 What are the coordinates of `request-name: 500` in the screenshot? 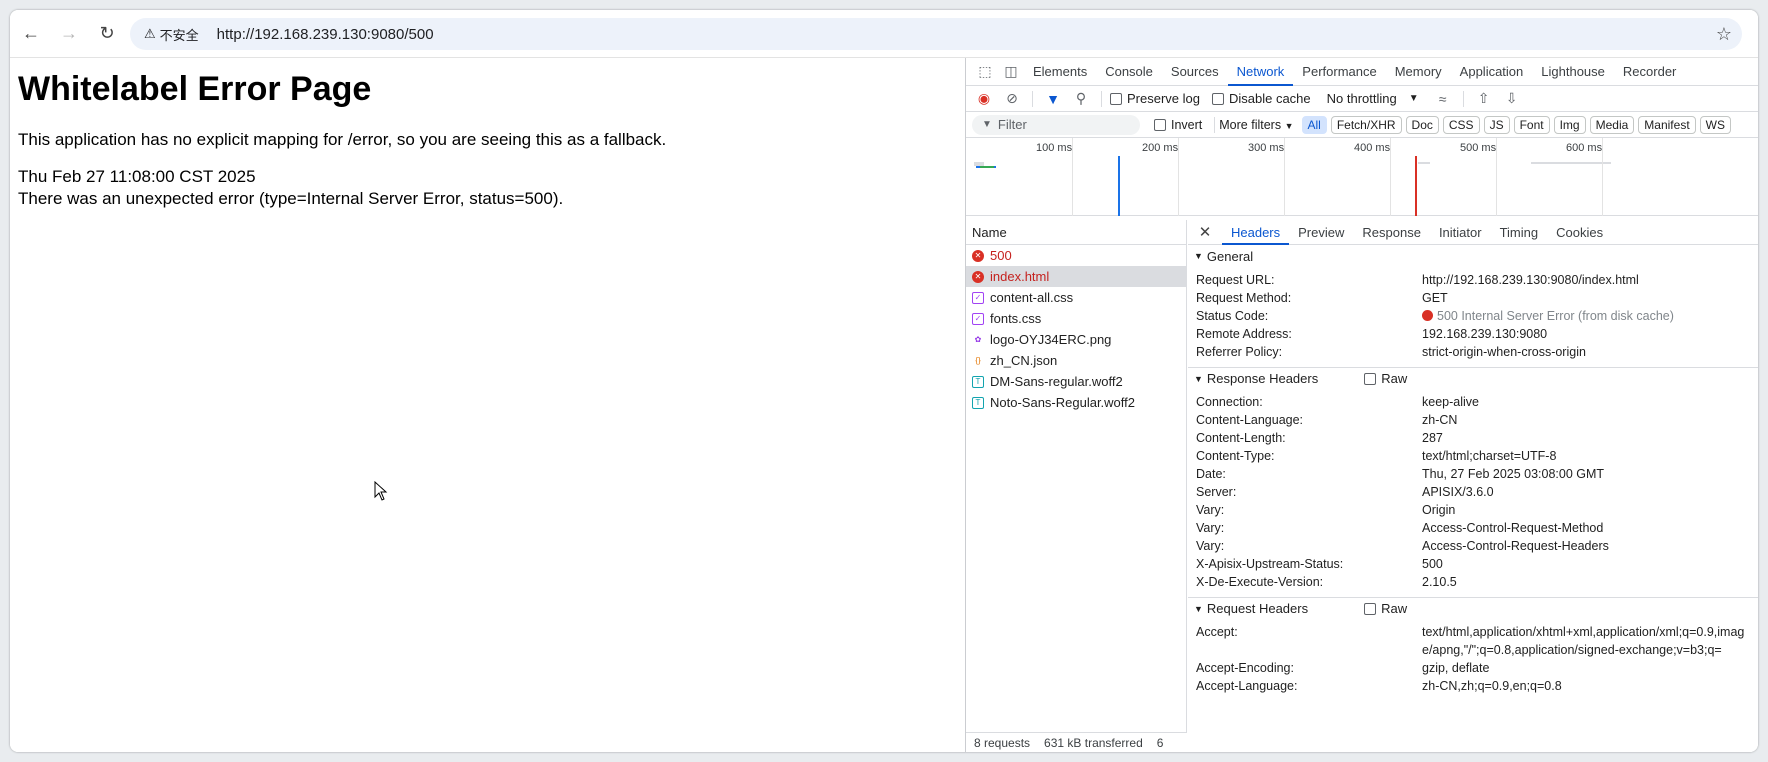 It's located at (1001, 255).